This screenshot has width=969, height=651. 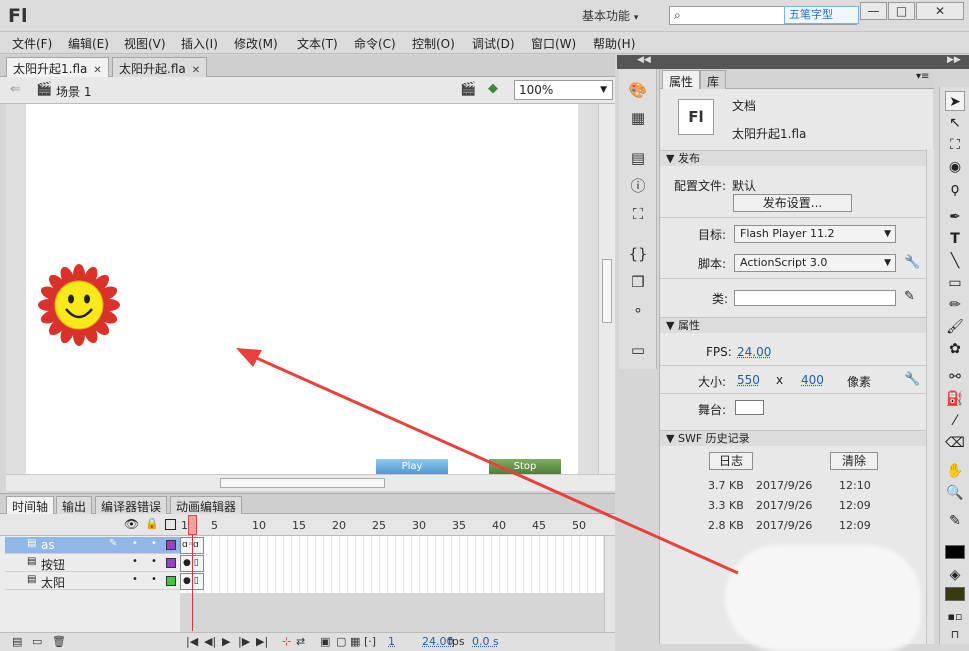 What do you see at coordinates (955, 575) in the screenshot?
I see `fill-color-icon: ◈` at bounding box center [955, 575].